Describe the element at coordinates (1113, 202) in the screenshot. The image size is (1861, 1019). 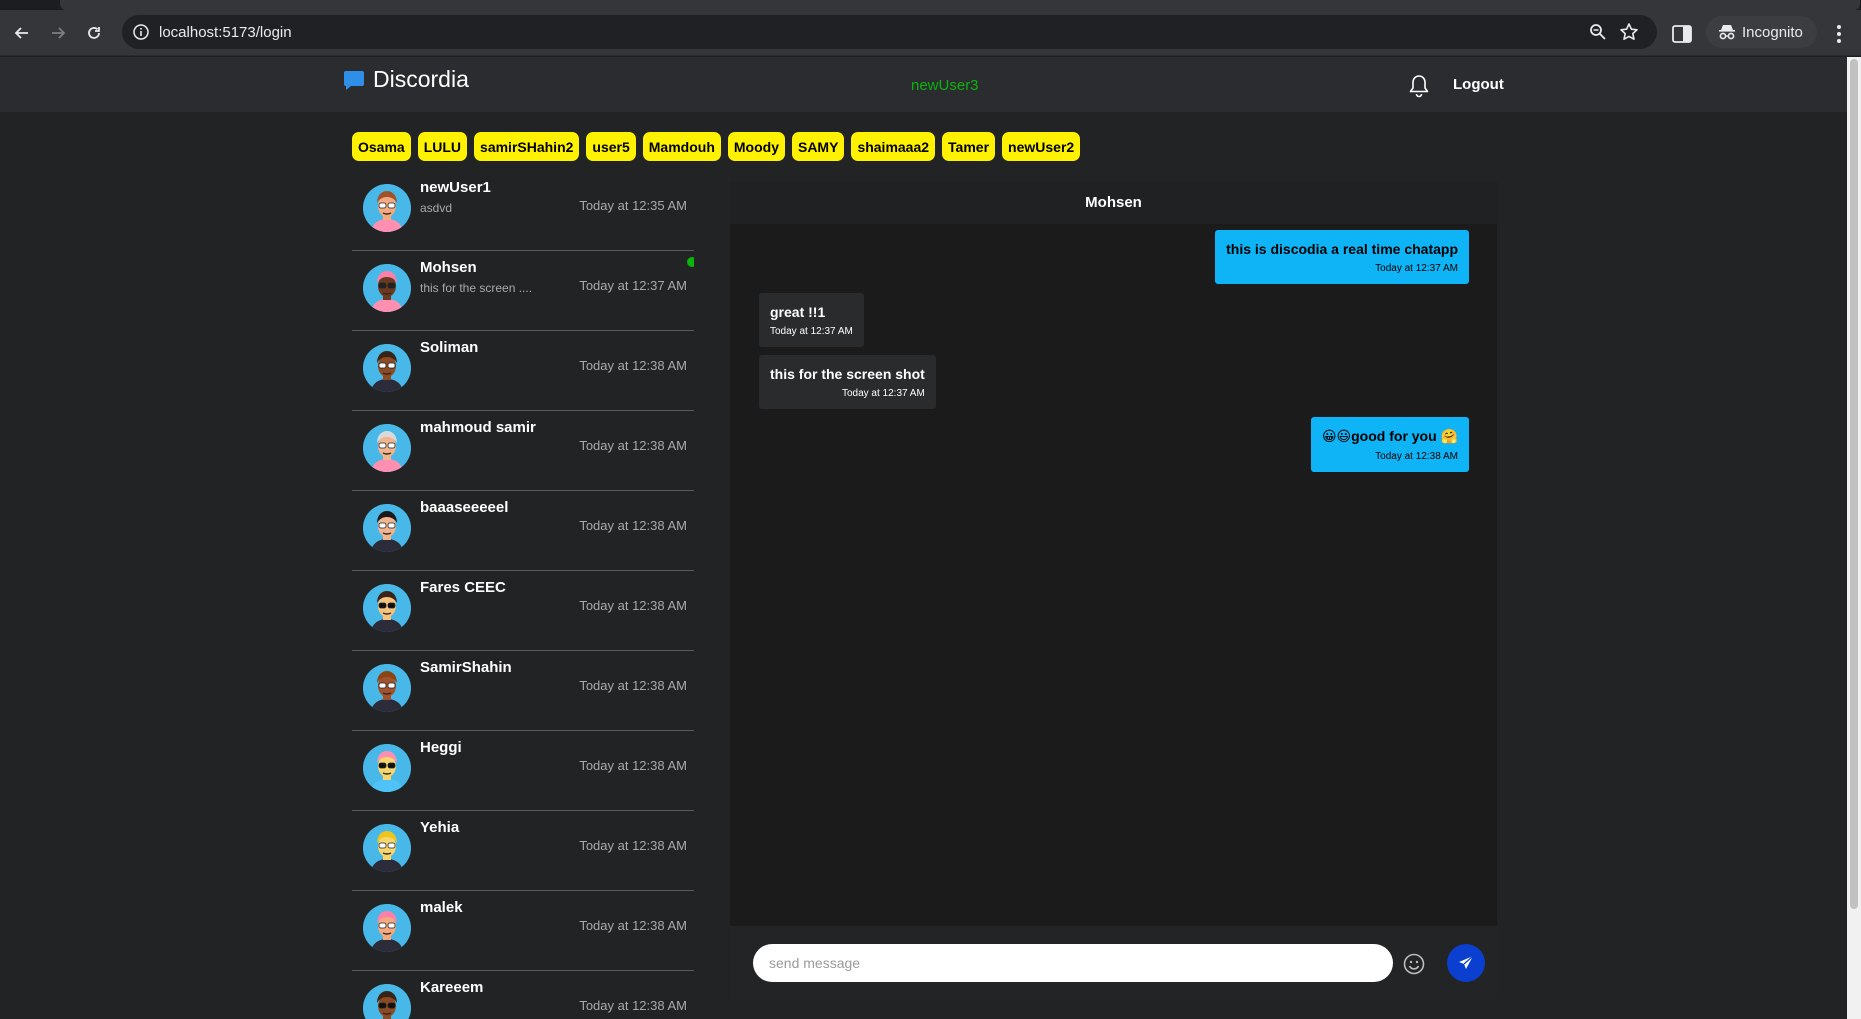
I see `chat-header-title: Mohsen` at that location.